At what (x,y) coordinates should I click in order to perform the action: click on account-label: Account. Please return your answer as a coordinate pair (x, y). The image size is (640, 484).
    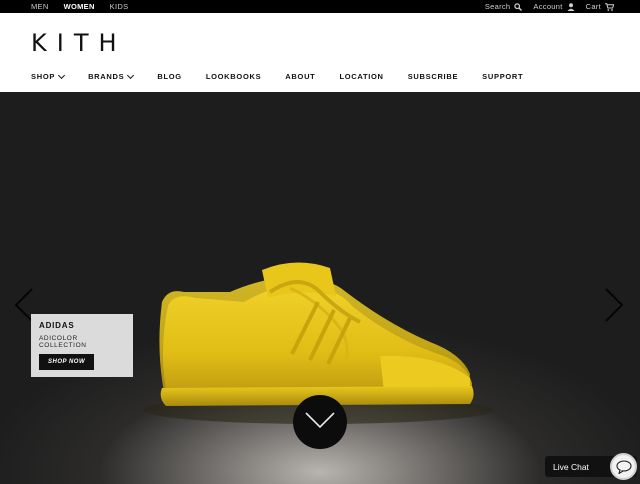
    Looking at the image, I should click on (548, 6).